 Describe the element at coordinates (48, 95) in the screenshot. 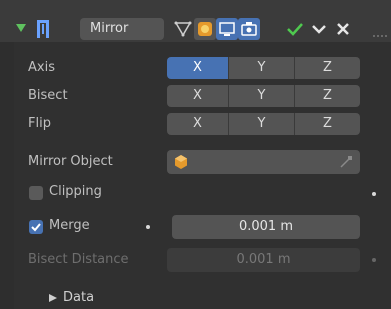

I see `bisect-label: Bisect` at that location.